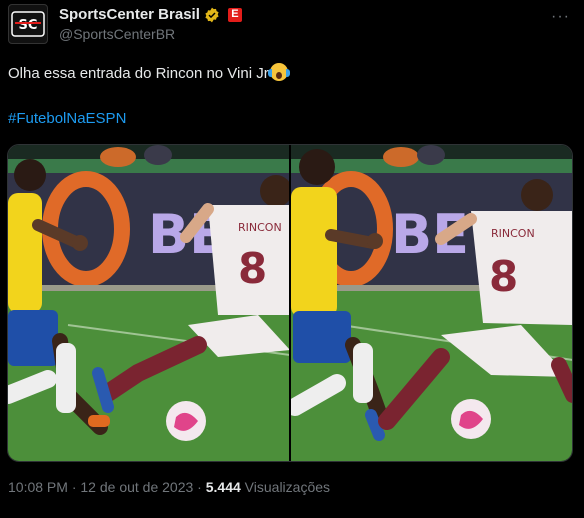 The image size is (584, 518). I want to click on display-name: SportsCenter Brasil, so click(129, 14).